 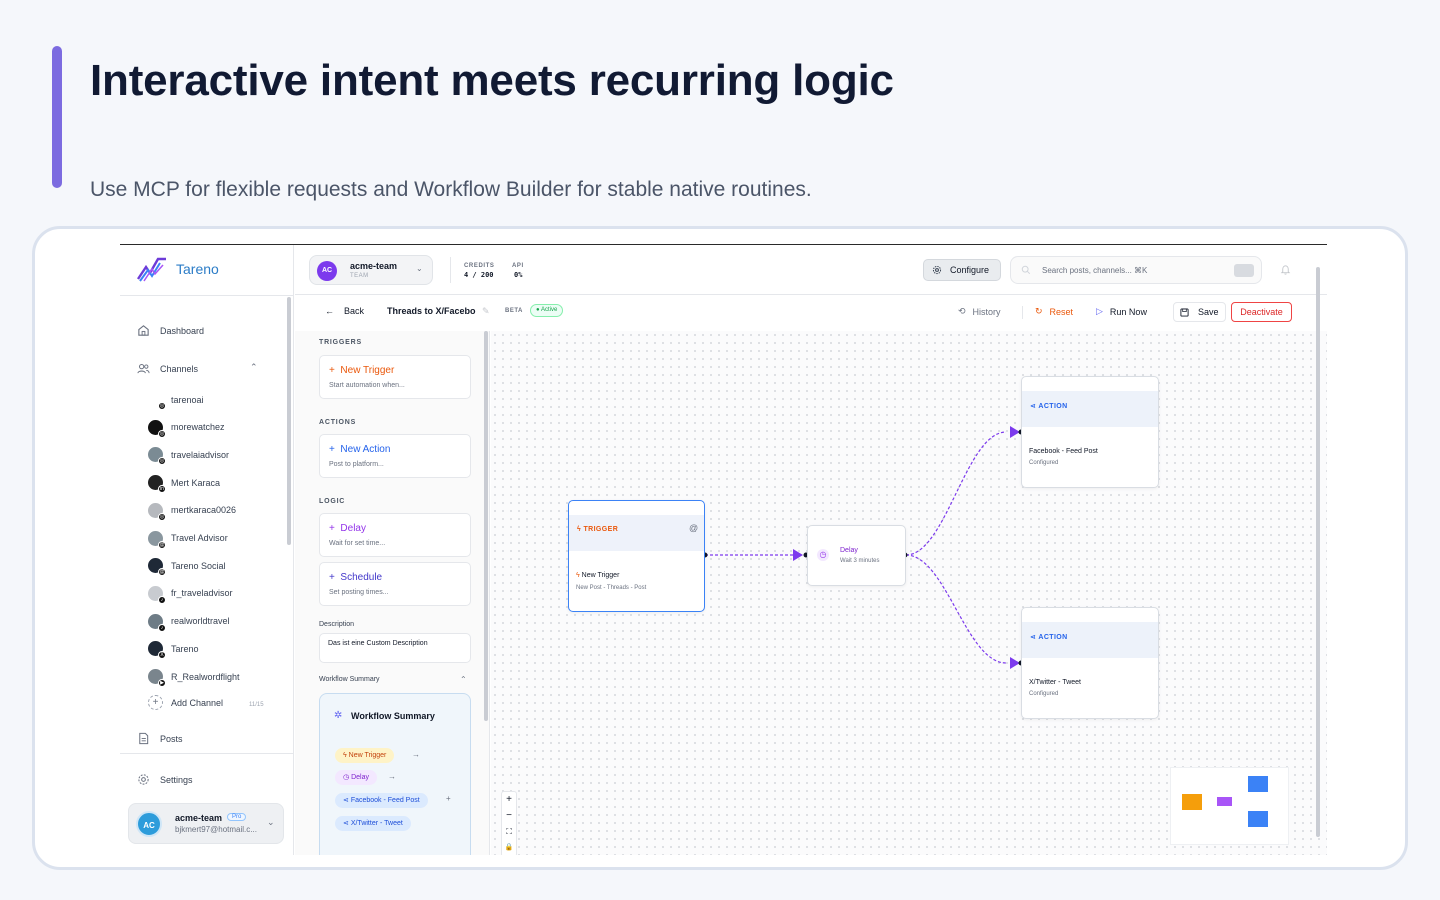 What do you see at coordinates (514, 311) in the screenshot?
I see `beta-badge: BETA` at bounding box center [514, 311].